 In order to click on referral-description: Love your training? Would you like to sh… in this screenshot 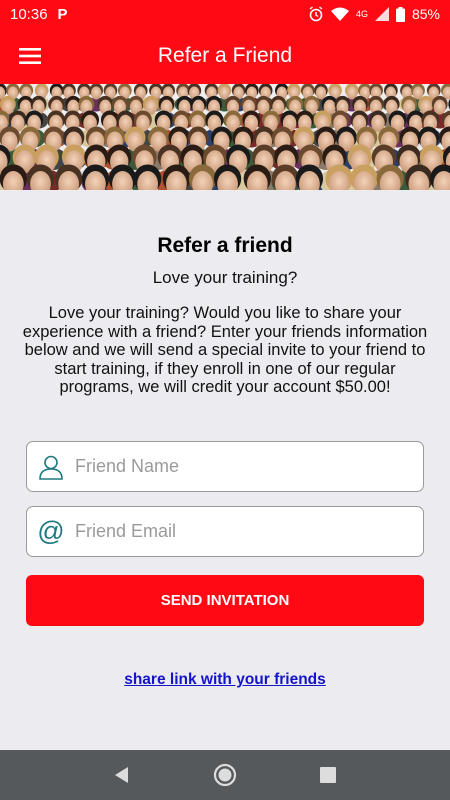, I will do `click(225, 350)`.